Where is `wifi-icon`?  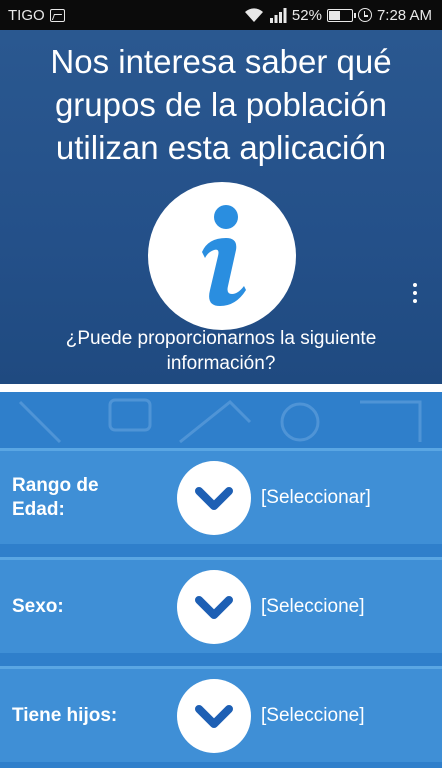 wifi-icon is located at coordinates (253, 15).